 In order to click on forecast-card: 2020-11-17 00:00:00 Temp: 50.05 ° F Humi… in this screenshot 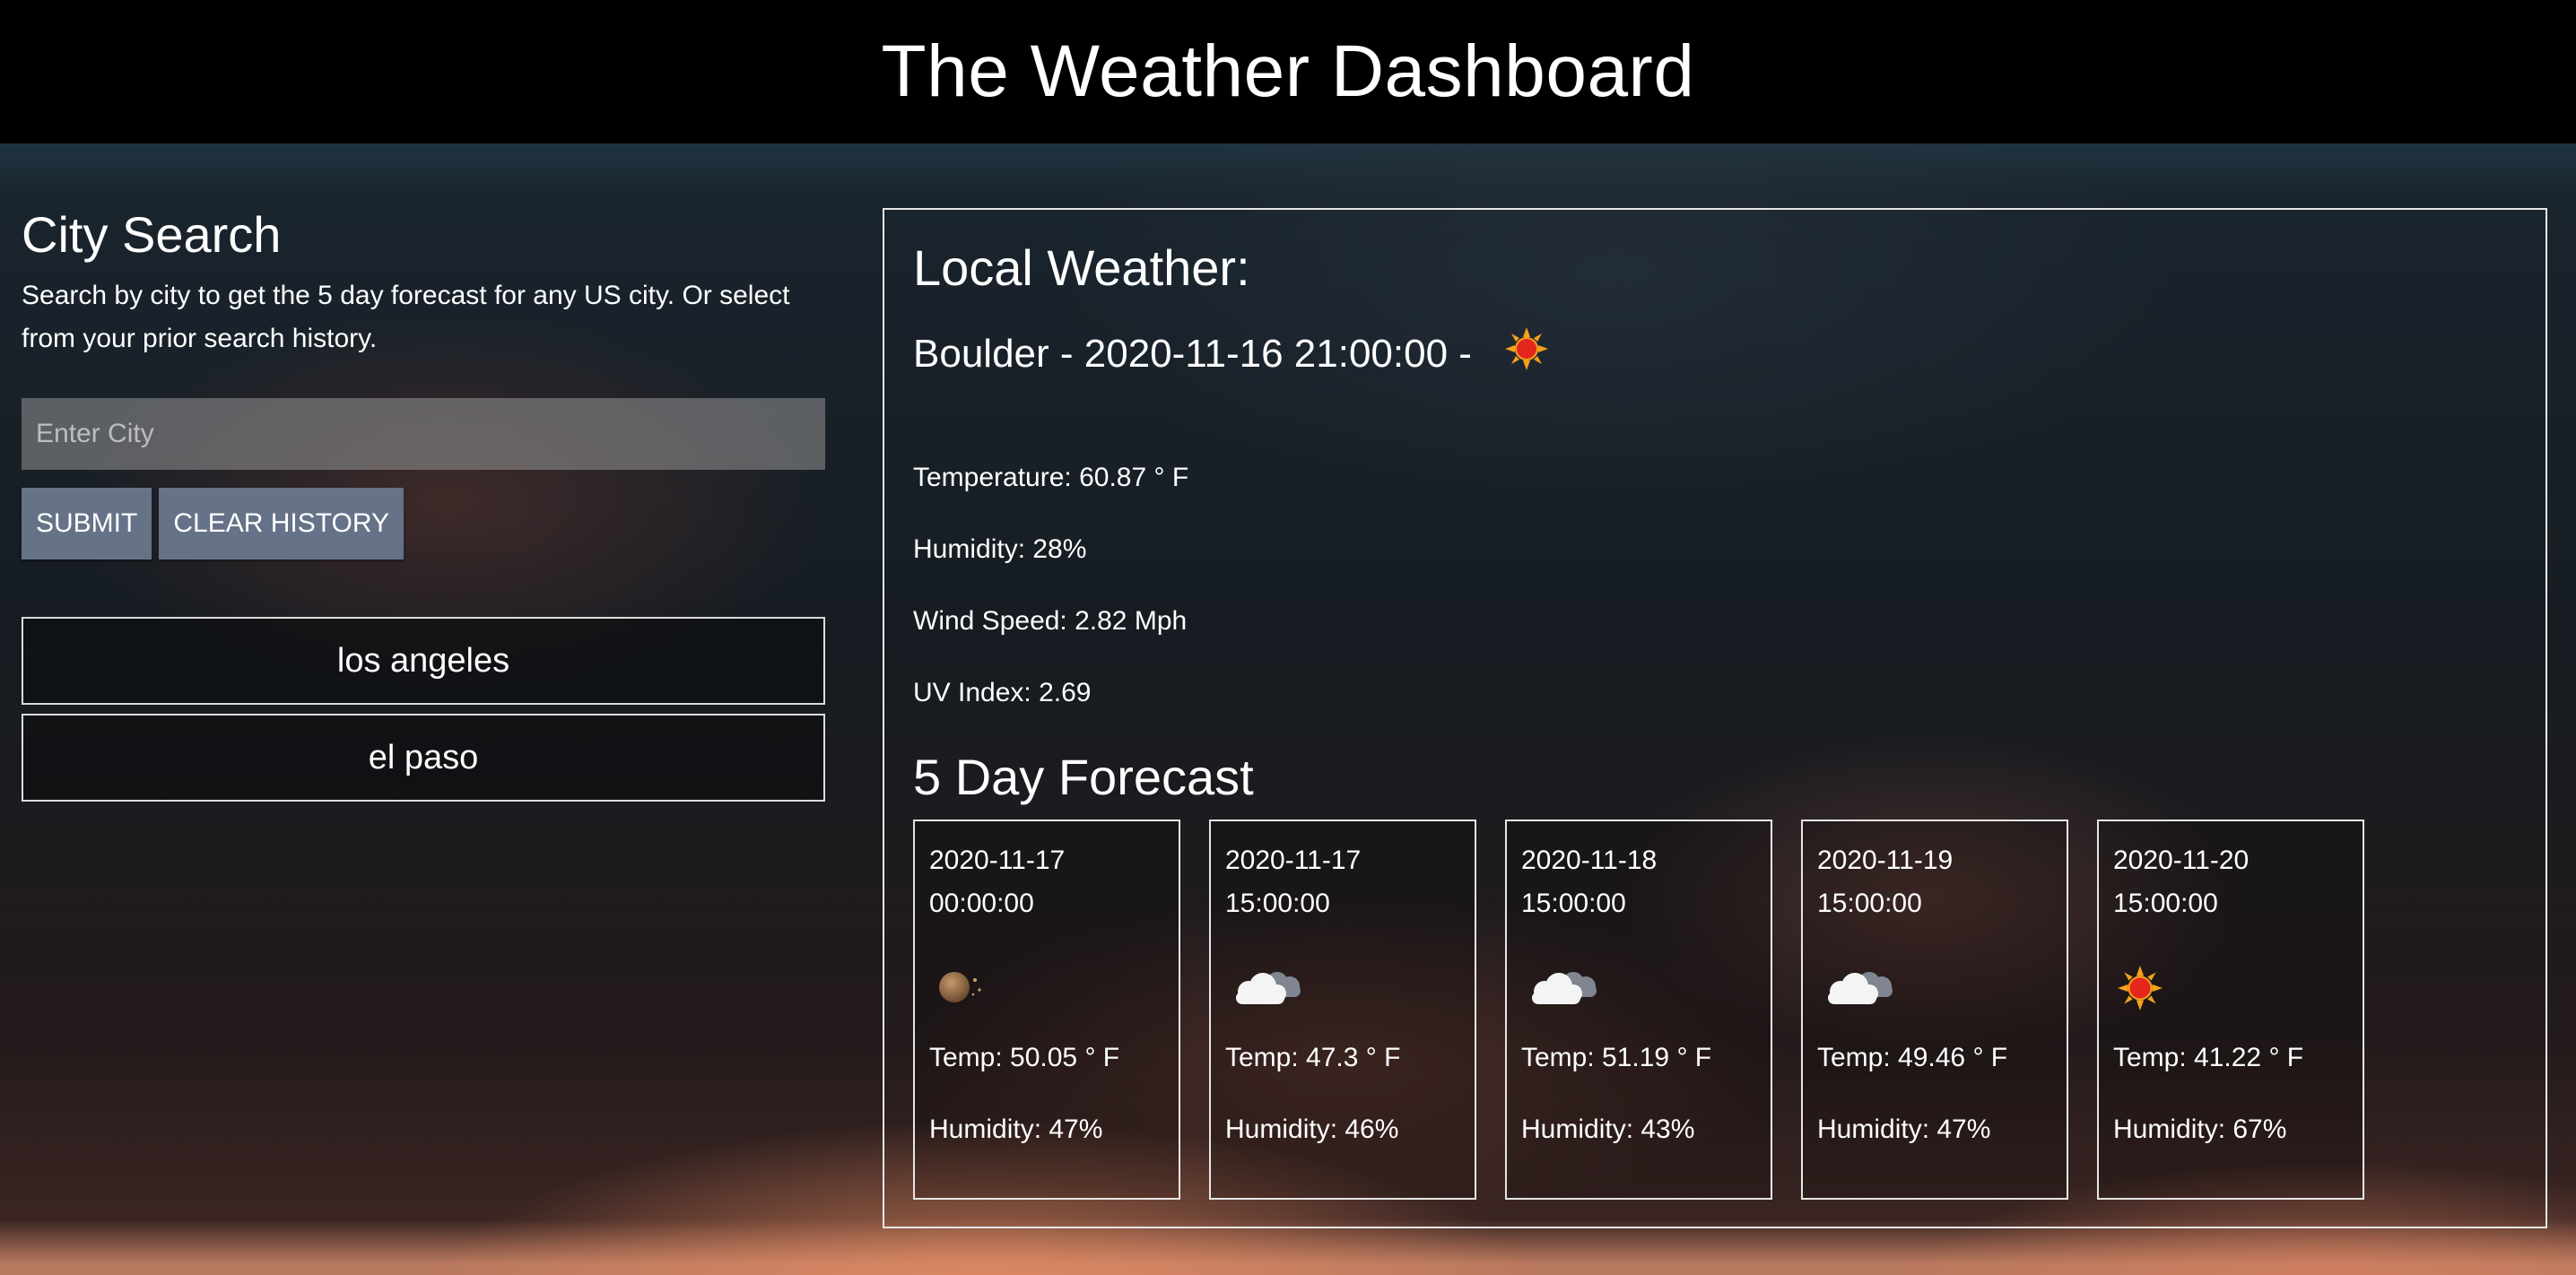, I will do `click(1046, 1010)`.